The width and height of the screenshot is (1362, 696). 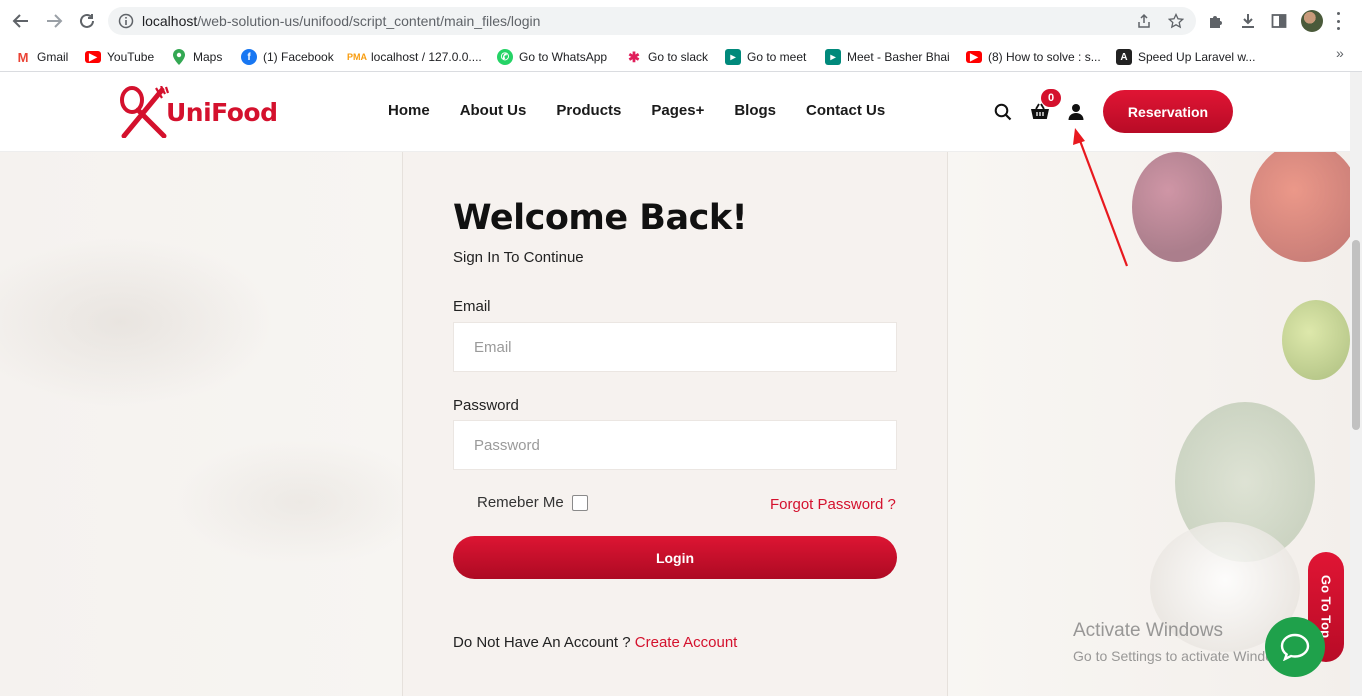 I want to click on email-field-wrapper, so click(x=675, y=347).